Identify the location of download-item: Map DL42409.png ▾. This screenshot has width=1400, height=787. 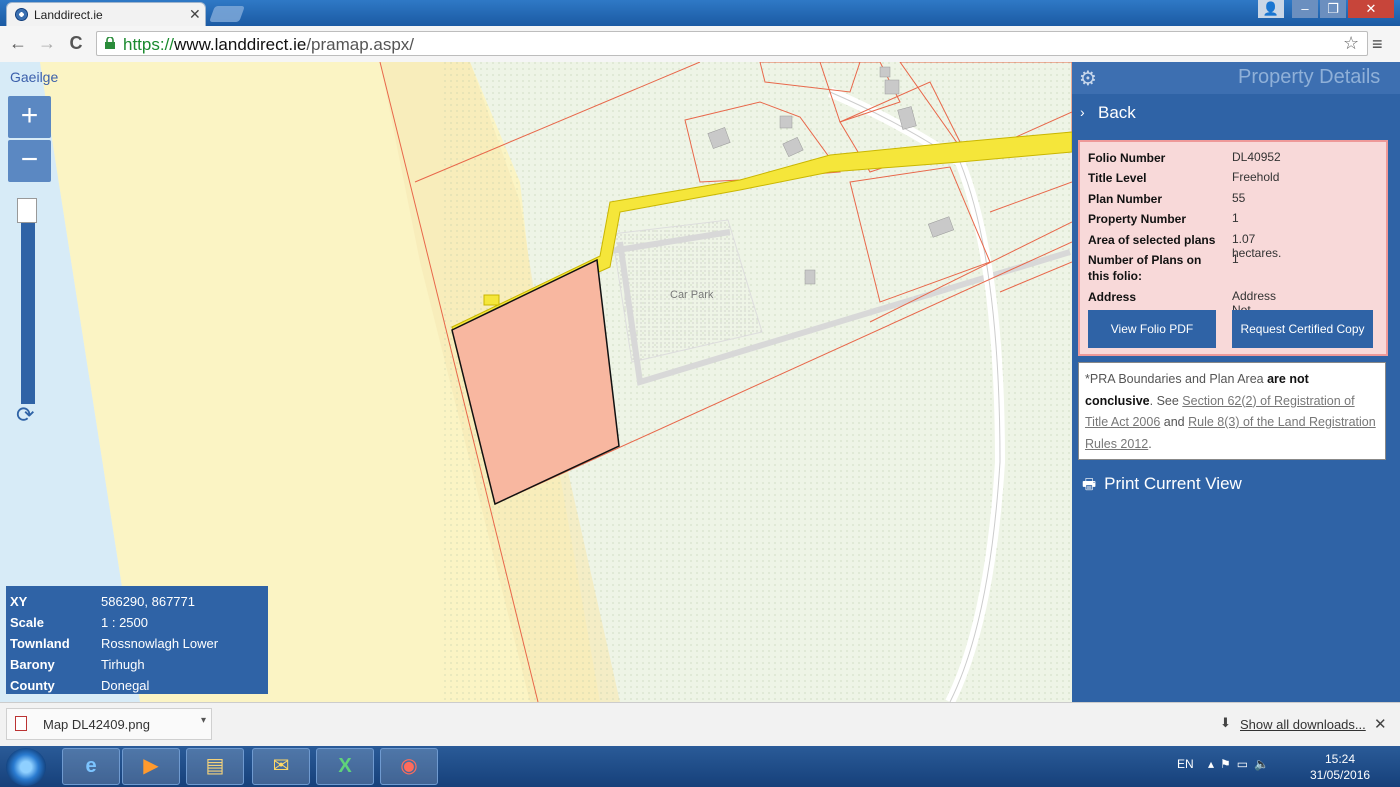
(109, 724).